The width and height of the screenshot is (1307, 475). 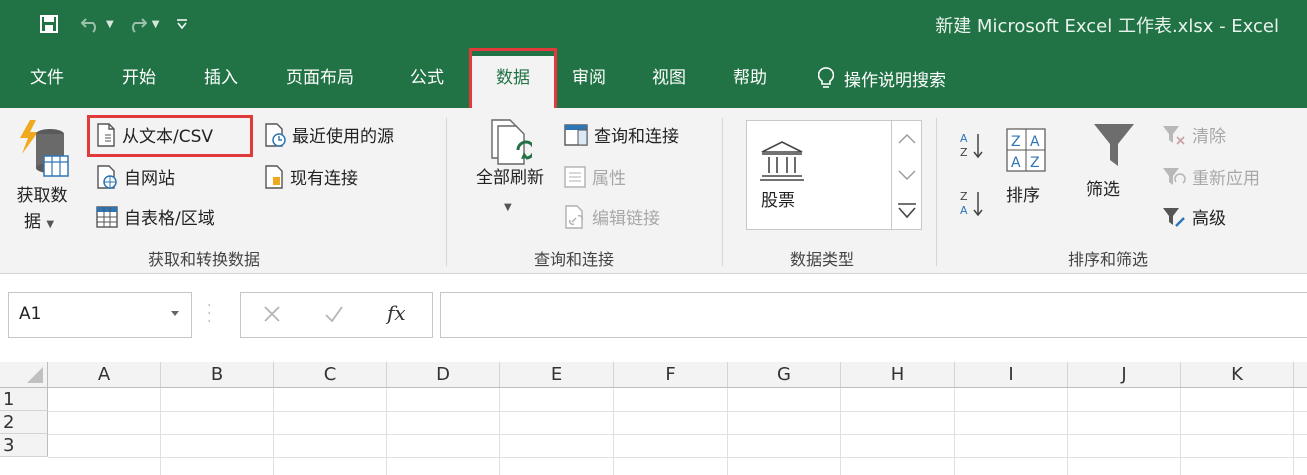 I want to click on tell-me-label: 操作说明搜索, so click(x=895, y=80).